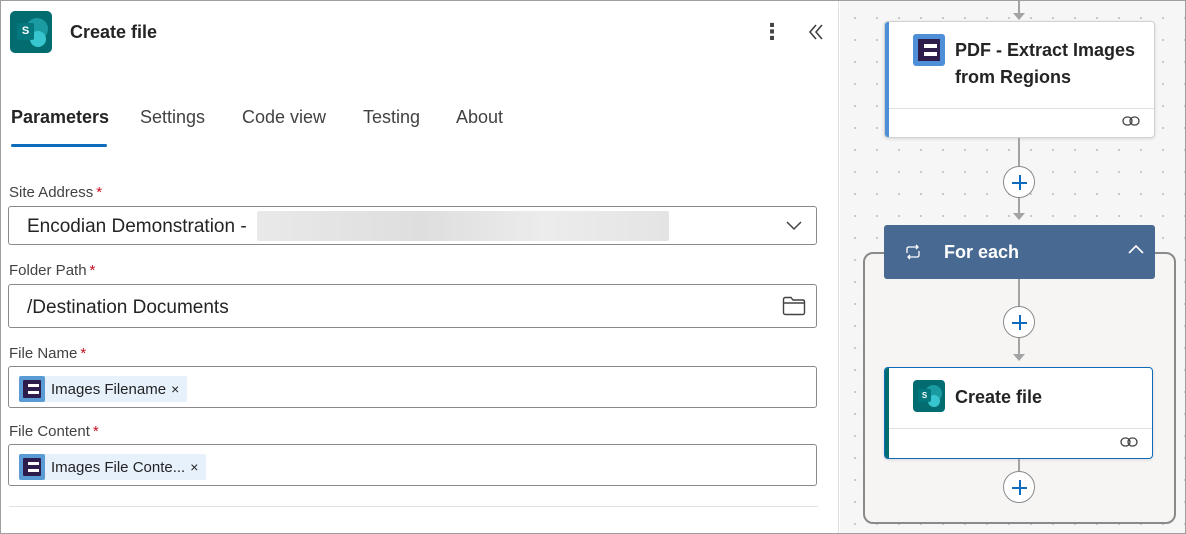 The height and width of the screenshot is (534, 1186). I want to click on file-name-label: File Name *, so click(48, 353).